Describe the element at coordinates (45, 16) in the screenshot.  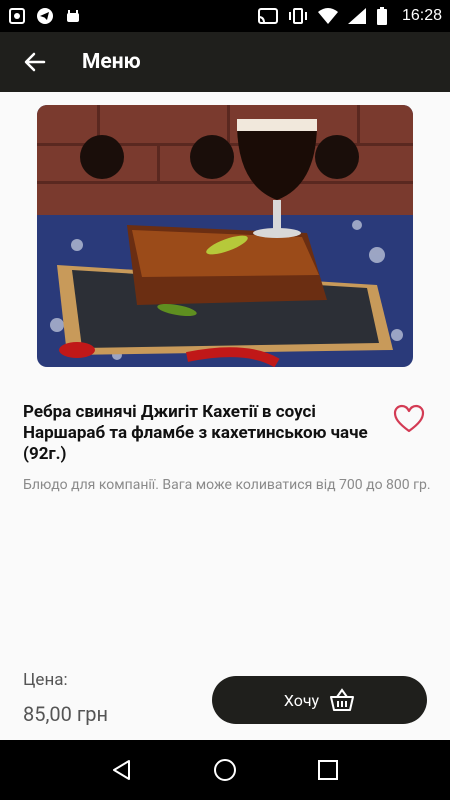
I see `telegram-icon` at that location.